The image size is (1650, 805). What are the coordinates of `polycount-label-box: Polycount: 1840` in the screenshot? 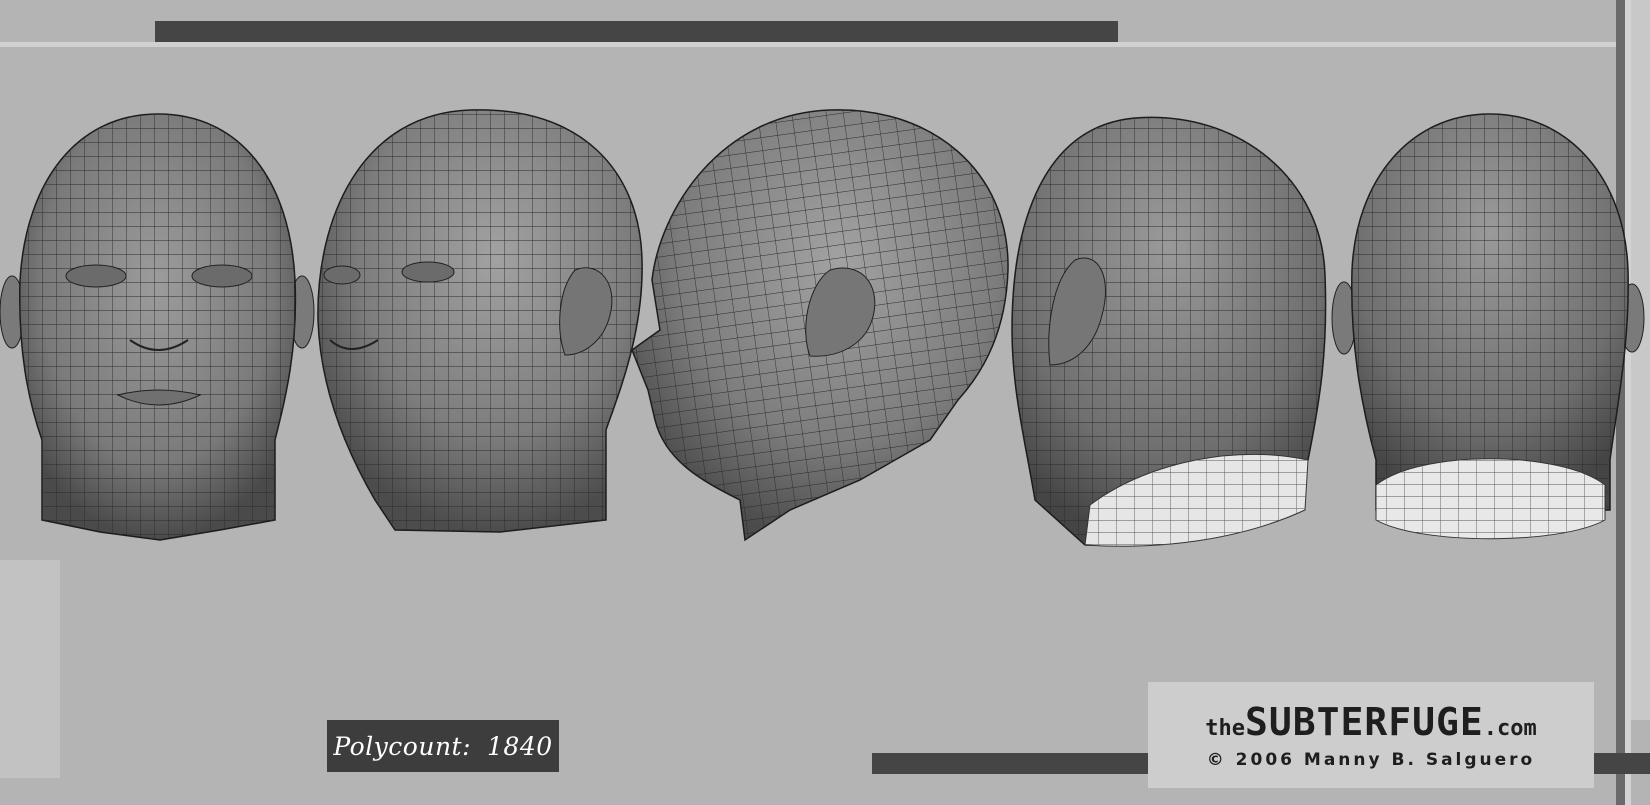 It's located at (443, 746).